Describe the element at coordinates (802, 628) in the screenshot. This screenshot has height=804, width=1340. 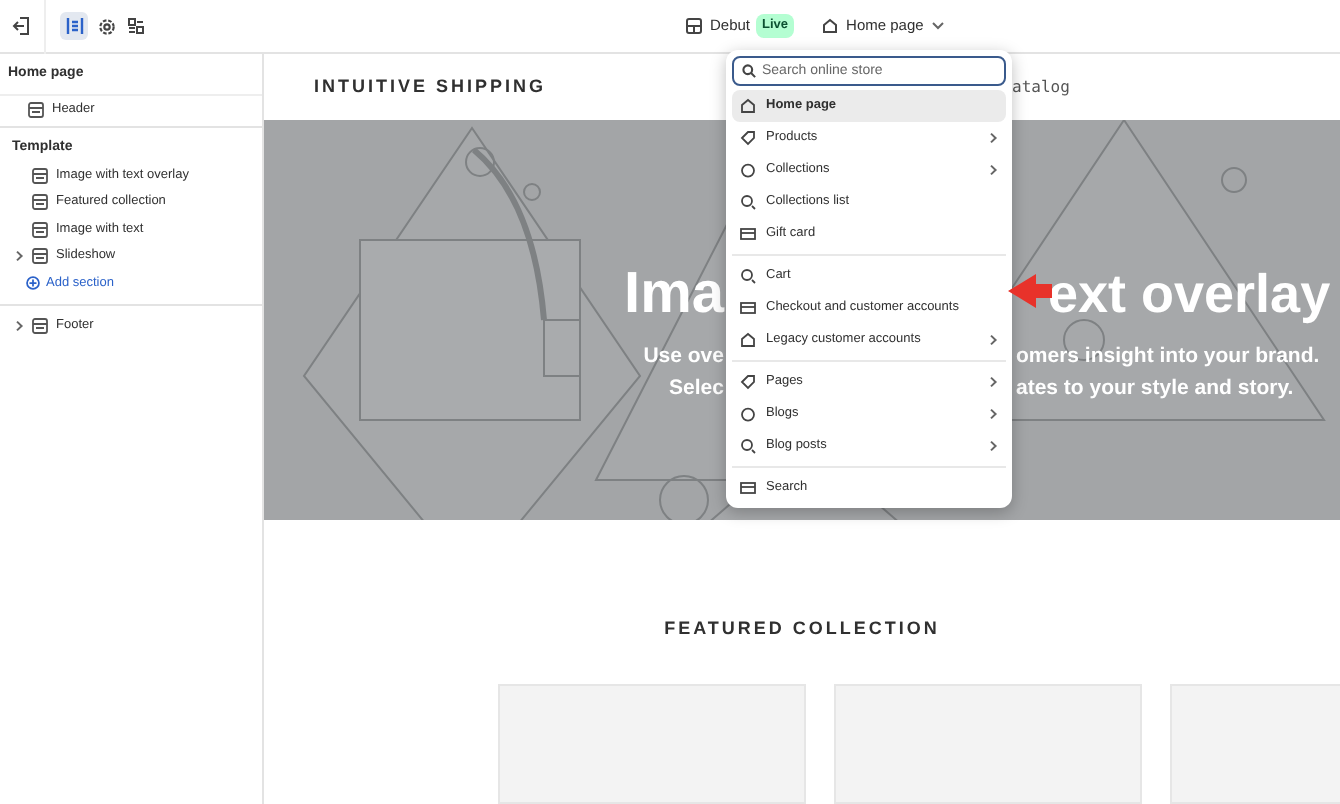
I see `section-title: FEATURED COLLECTION` at that location.